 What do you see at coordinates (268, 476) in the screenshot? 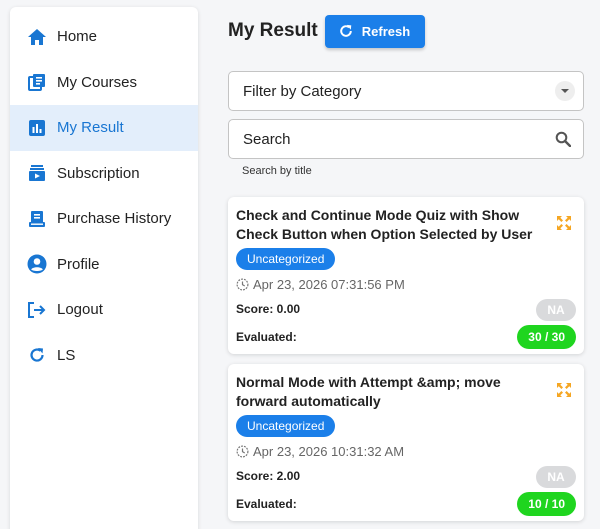
I see `score-label: Score: 2.00` at bounding box center [268, 476].